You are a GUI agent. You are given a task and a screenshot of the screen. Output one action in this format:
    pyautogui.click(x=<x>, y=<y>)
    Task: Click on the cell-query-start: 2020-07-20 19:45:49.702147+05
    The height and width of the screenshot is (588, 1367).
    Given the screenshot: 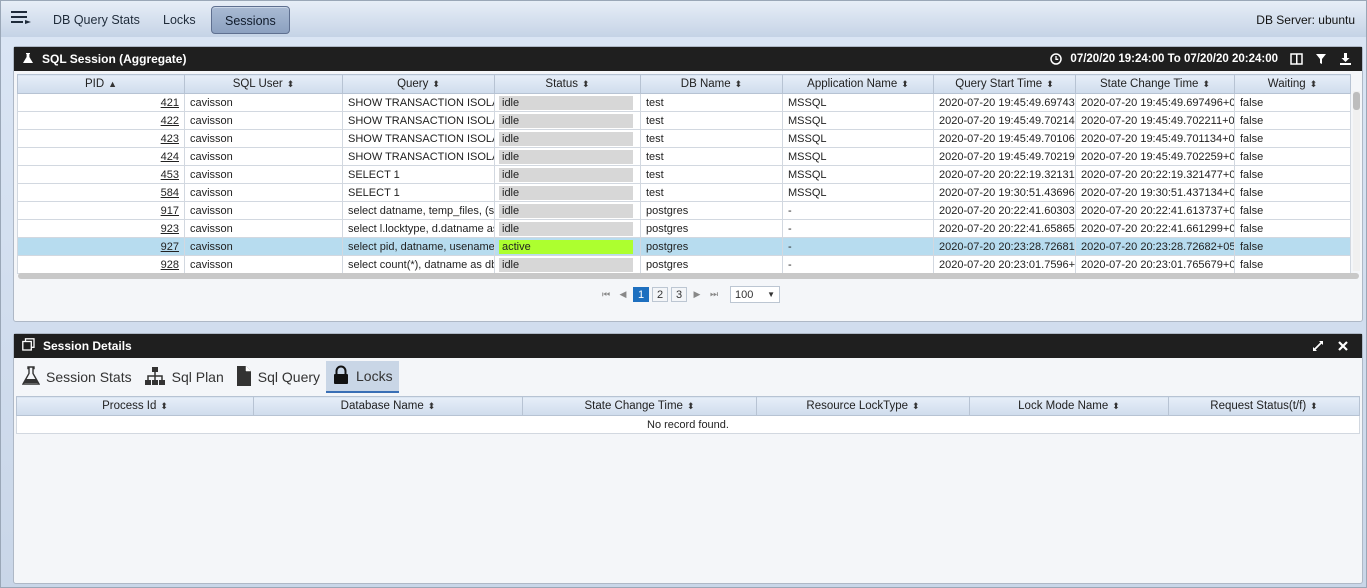 What is the action you would take?
    pyautogui.click(x=1004, y=120)
    